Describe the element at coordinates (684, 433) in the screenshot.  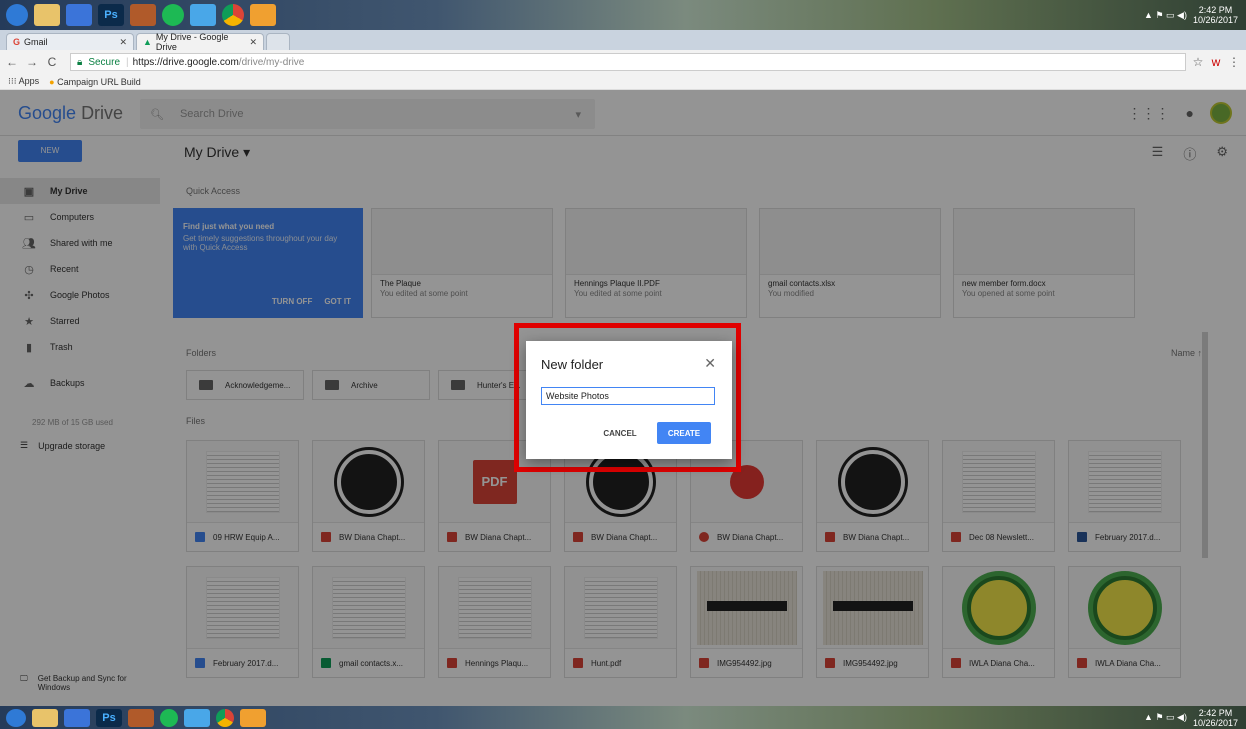
I see `create-button: CREATE` at that location.